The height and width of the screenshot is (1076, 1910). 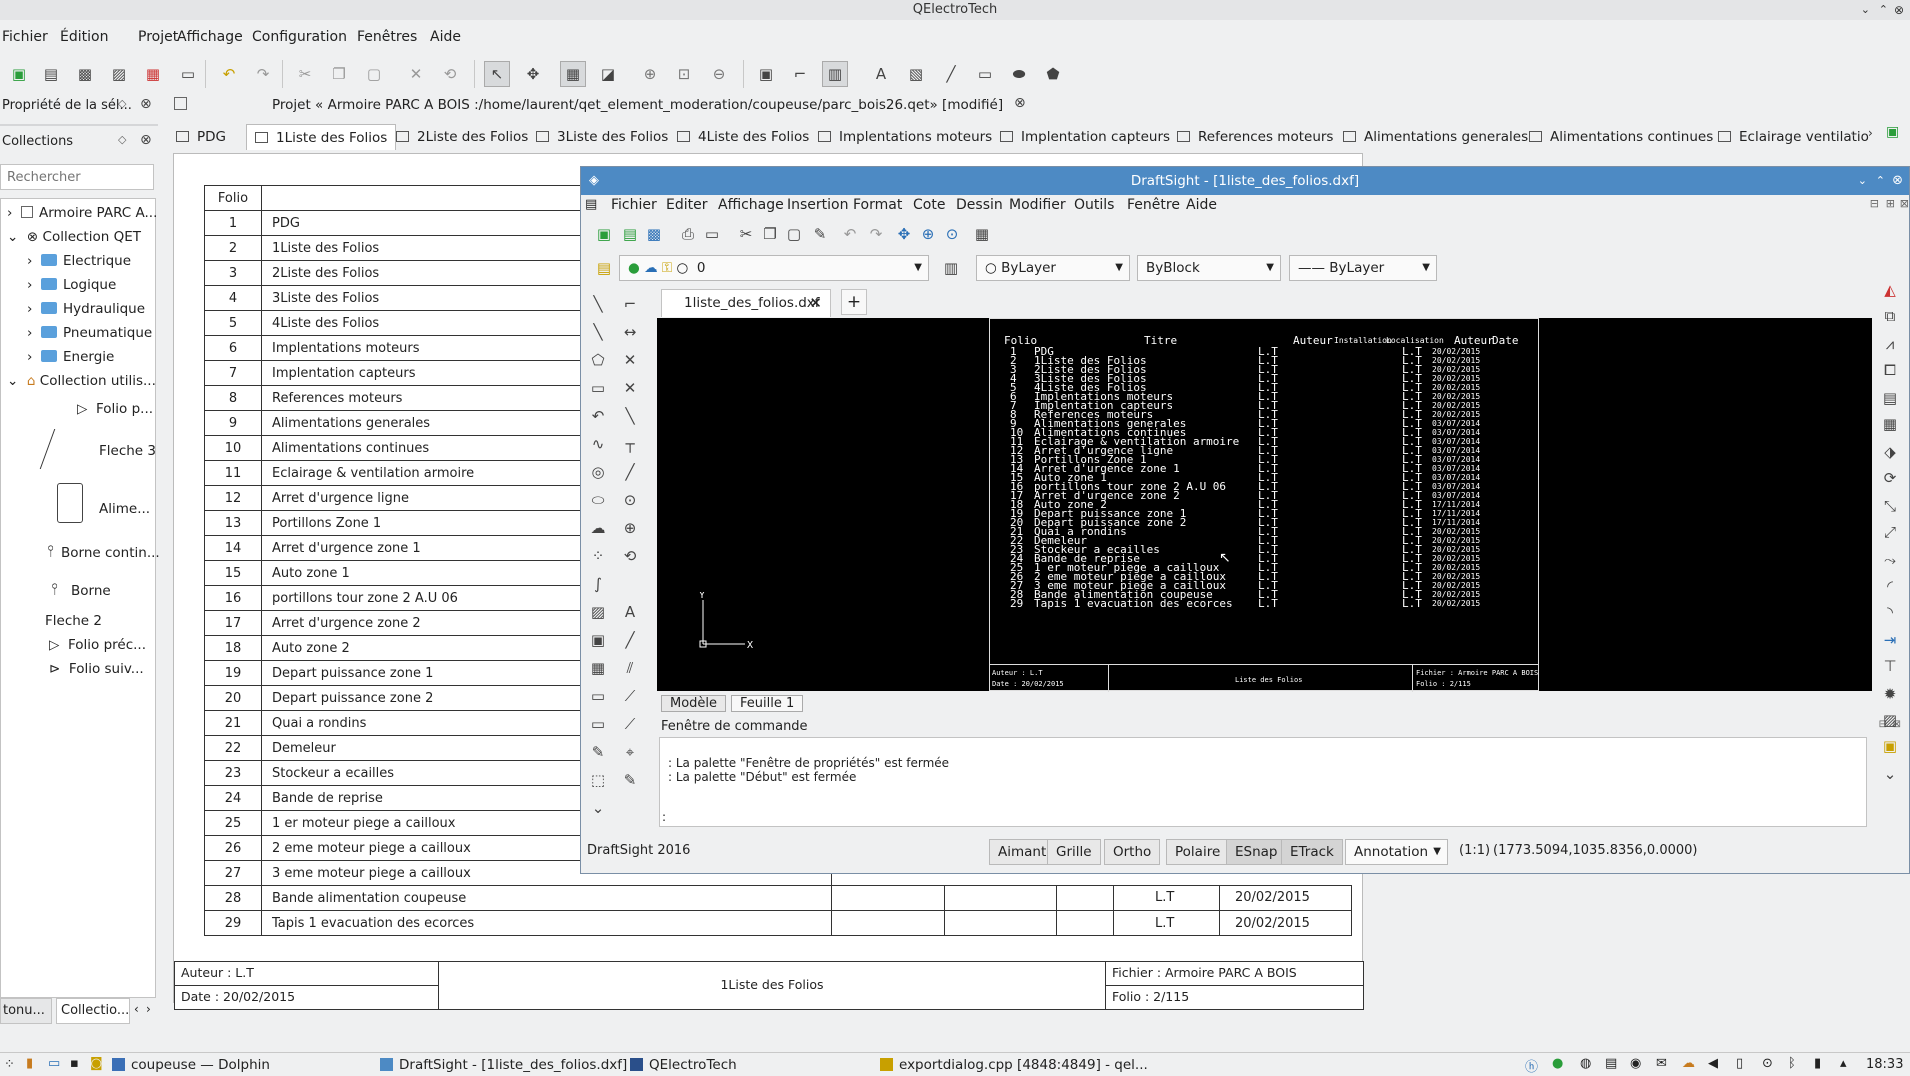 What do you see at coordinates (1132, 852) in the screenshot?
I see `ds-btn-ortho: Ortho` at bounding box center [1132, 852].